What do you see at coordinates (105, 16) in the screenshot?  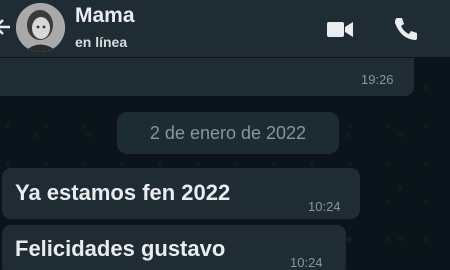 I see `contact-name: Mama` at bounding box center [105, 16].